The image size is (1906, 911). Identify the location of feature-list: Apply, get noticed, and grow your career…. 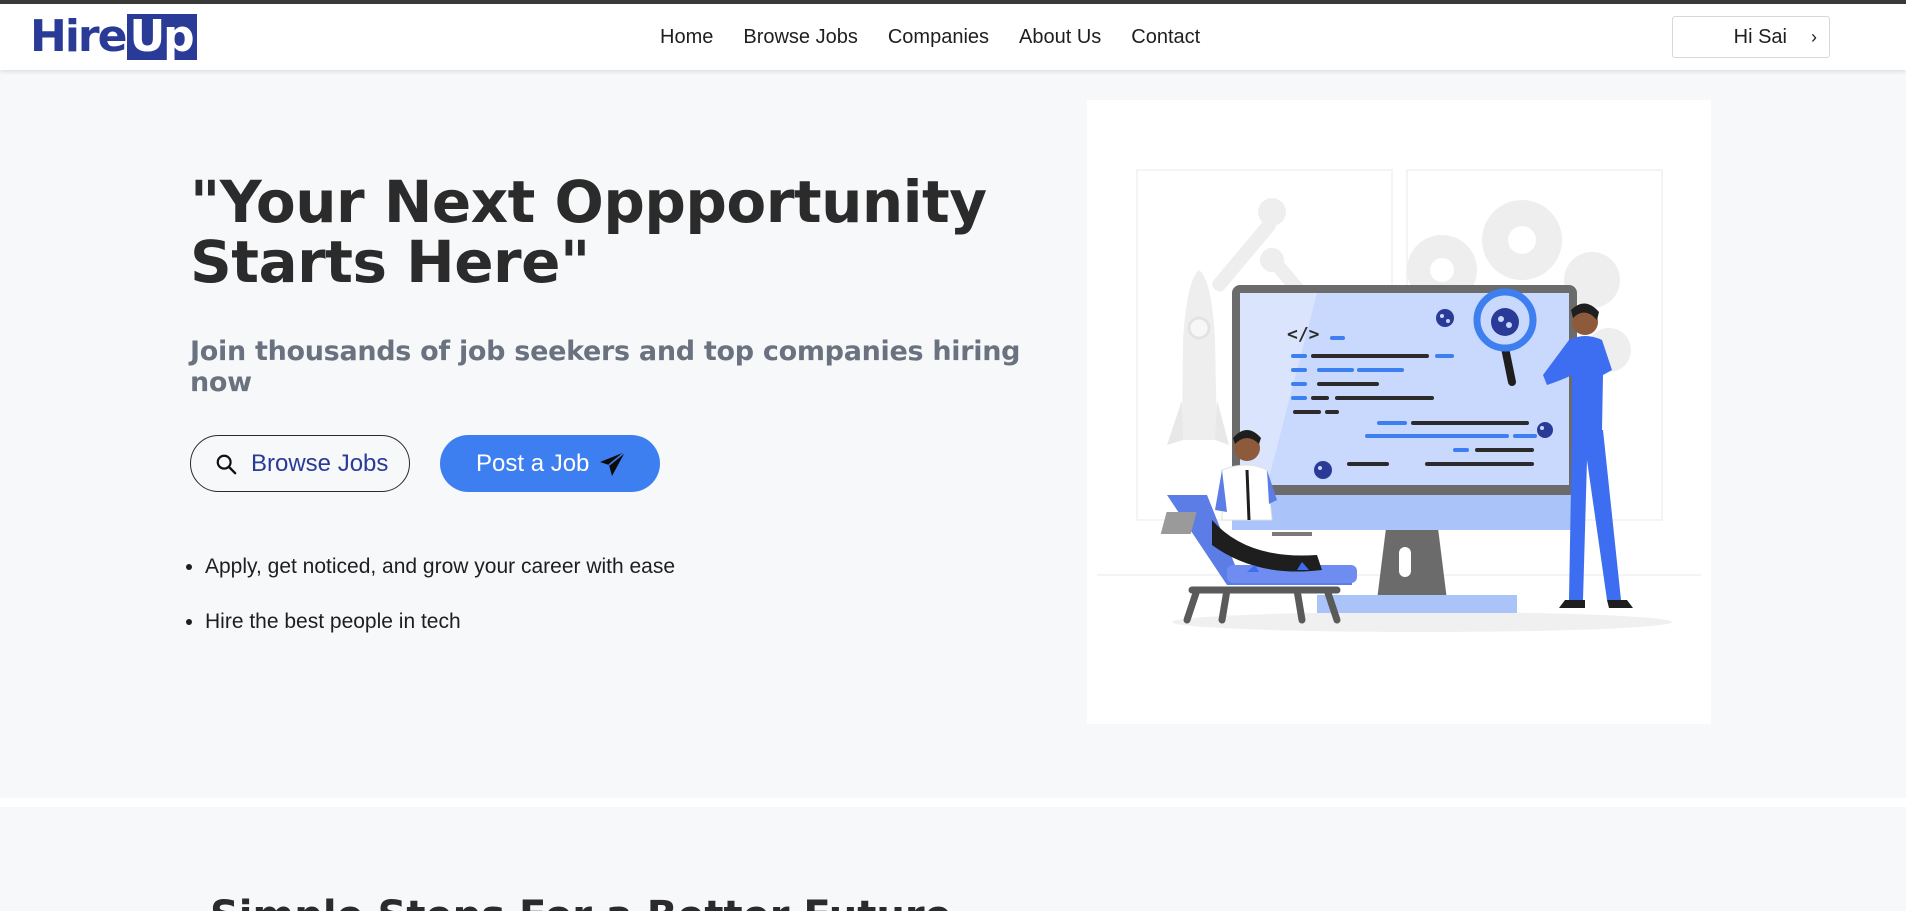
(440, 610).